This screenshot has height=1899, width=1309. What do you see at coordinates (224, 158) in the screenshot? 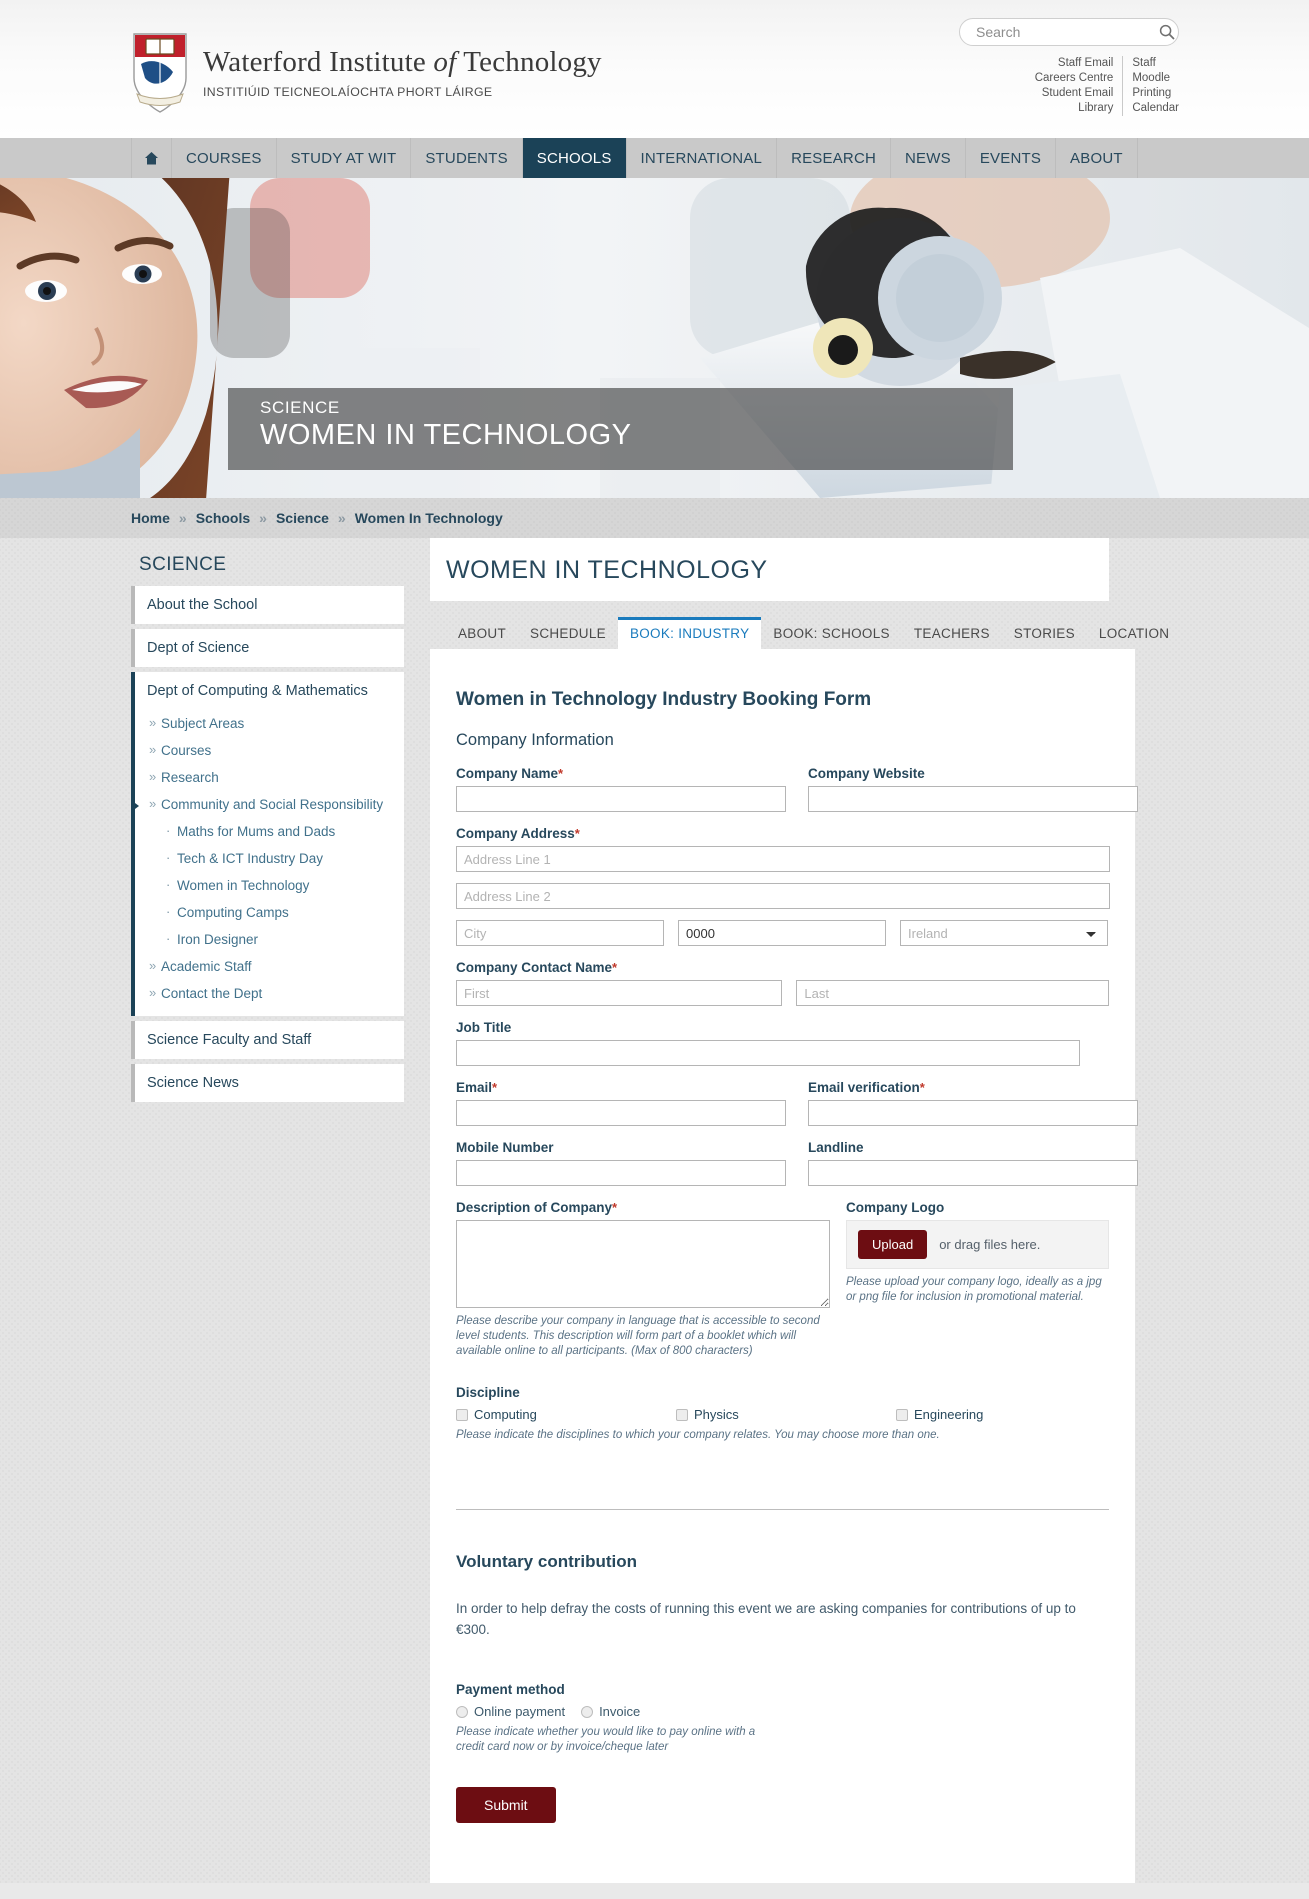
I see `nav-item-courses: COURSES` at bounding box center [224, 158].